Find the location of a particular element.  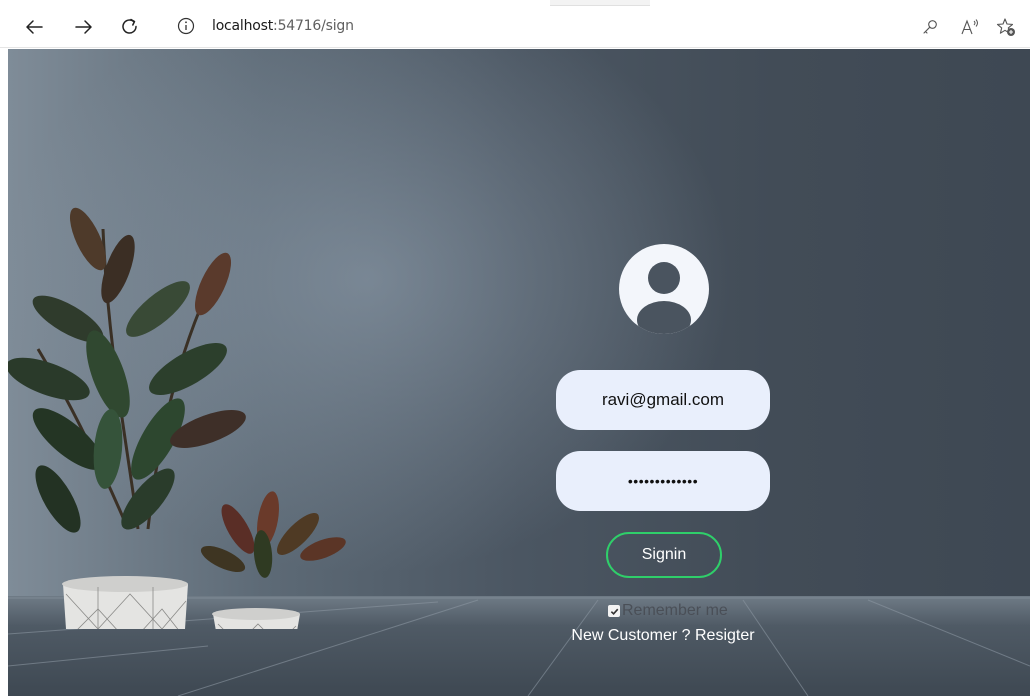

address-bar: localhost:54716/sign is located at coordinates (590, 26).